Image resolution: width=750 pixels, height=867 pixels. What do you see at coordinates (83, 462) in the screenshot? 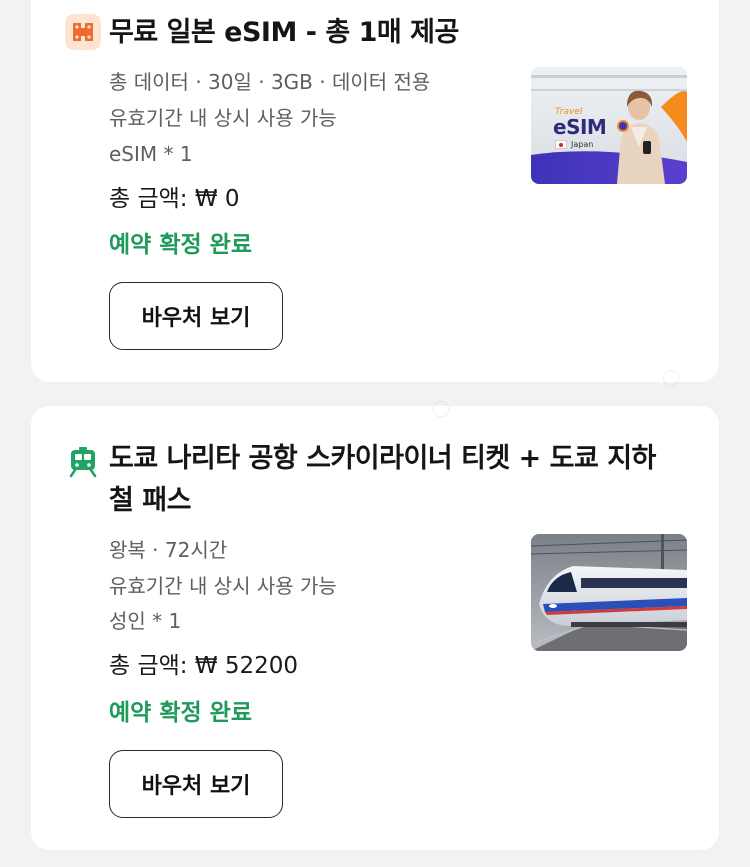
I see `train-icon` at bounding box center [83, 462].